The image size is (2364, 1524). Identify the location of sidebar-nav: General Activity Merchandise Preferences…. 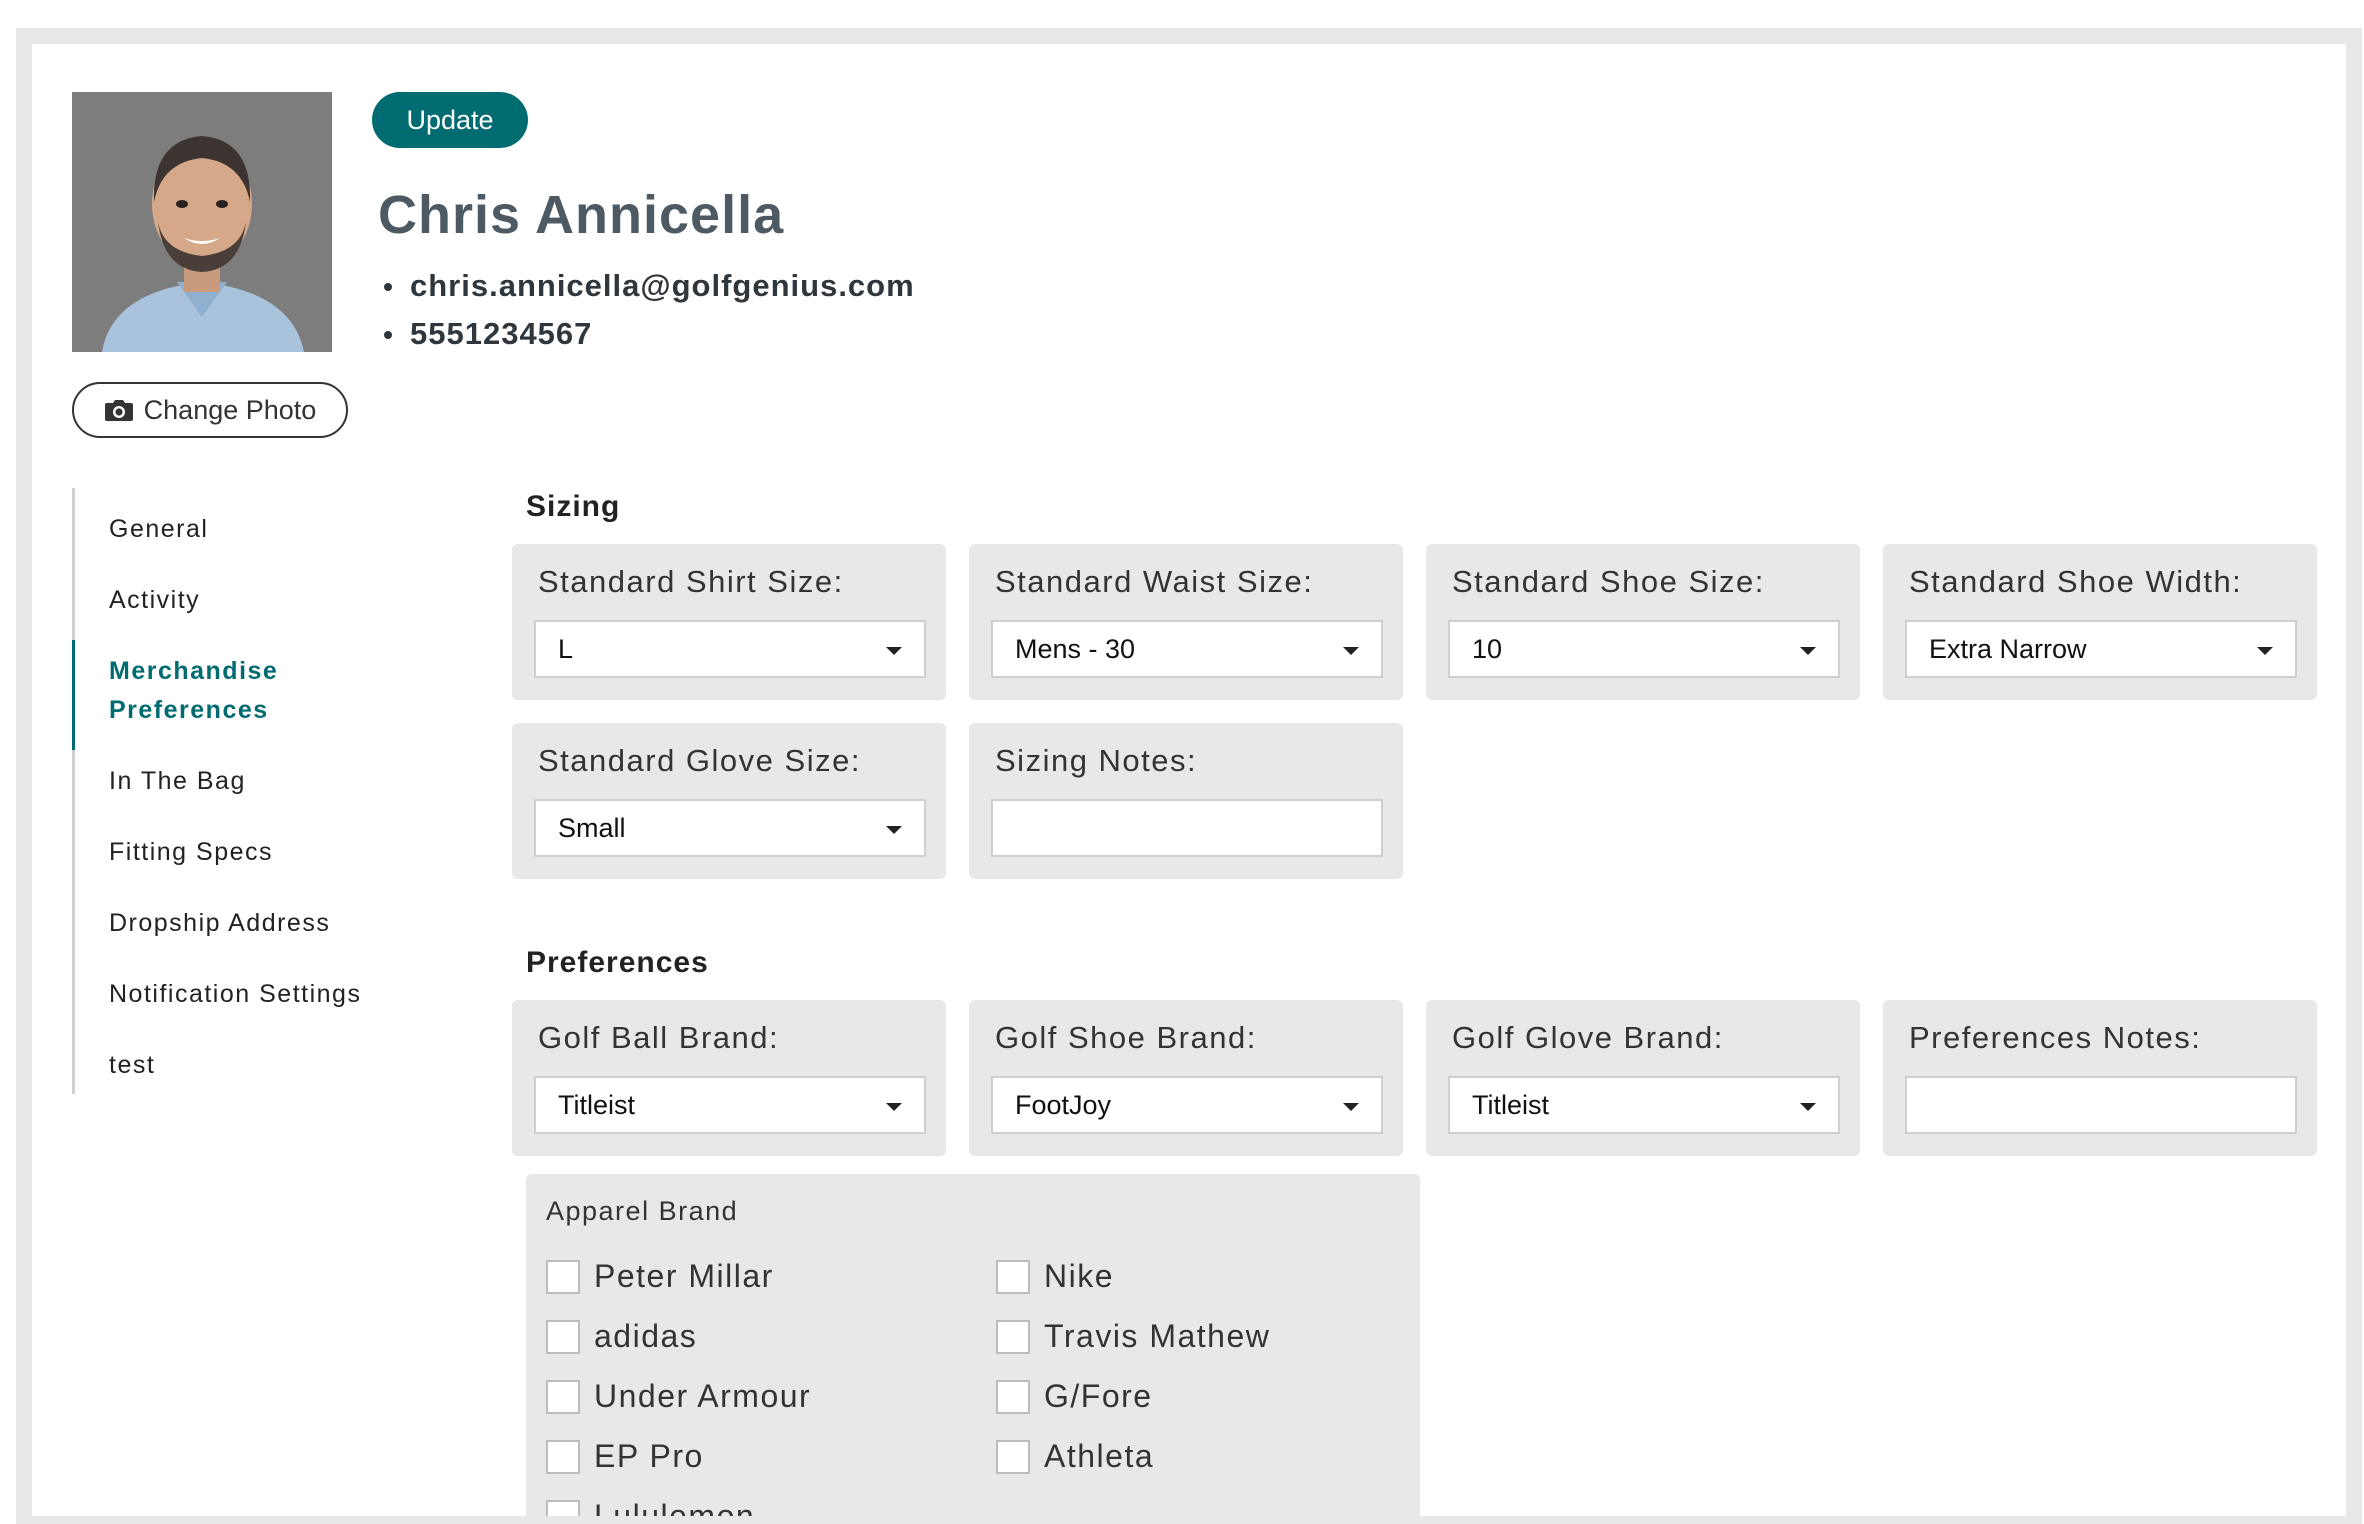
(253, 791).